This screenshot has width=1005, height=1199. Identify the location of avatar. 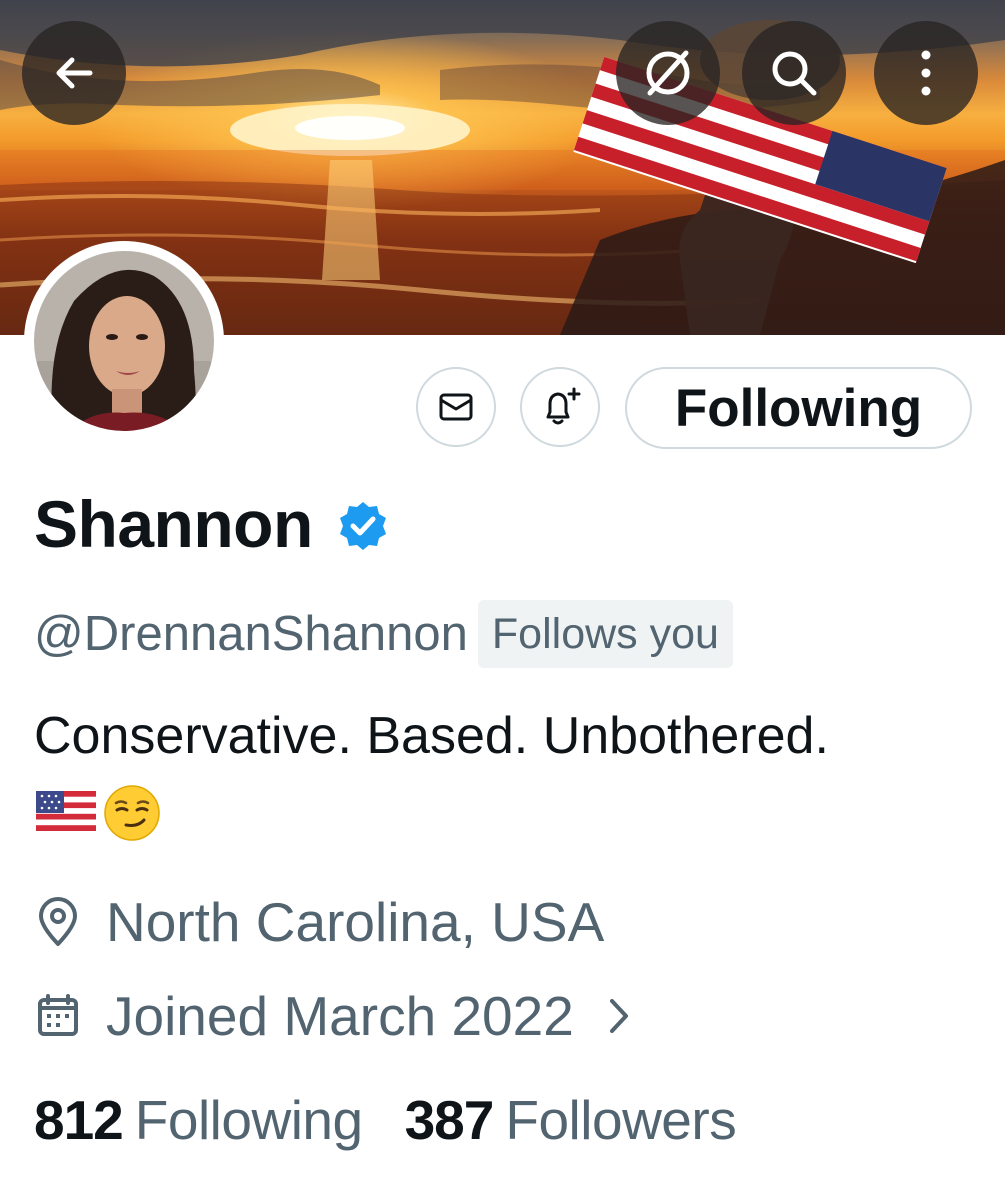
(124, 341).